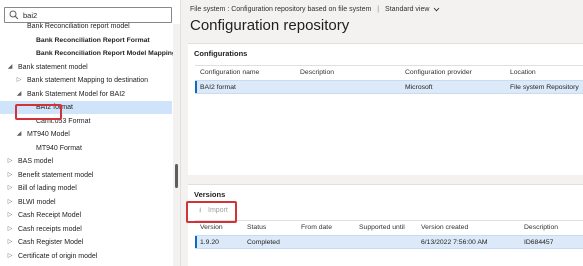 The width and height of the screenshot is (583, 266). What do you see at coordinates (210, 194) in the screenshot?
I see `versions-heading: Versions` at bounding box center [210, 194].